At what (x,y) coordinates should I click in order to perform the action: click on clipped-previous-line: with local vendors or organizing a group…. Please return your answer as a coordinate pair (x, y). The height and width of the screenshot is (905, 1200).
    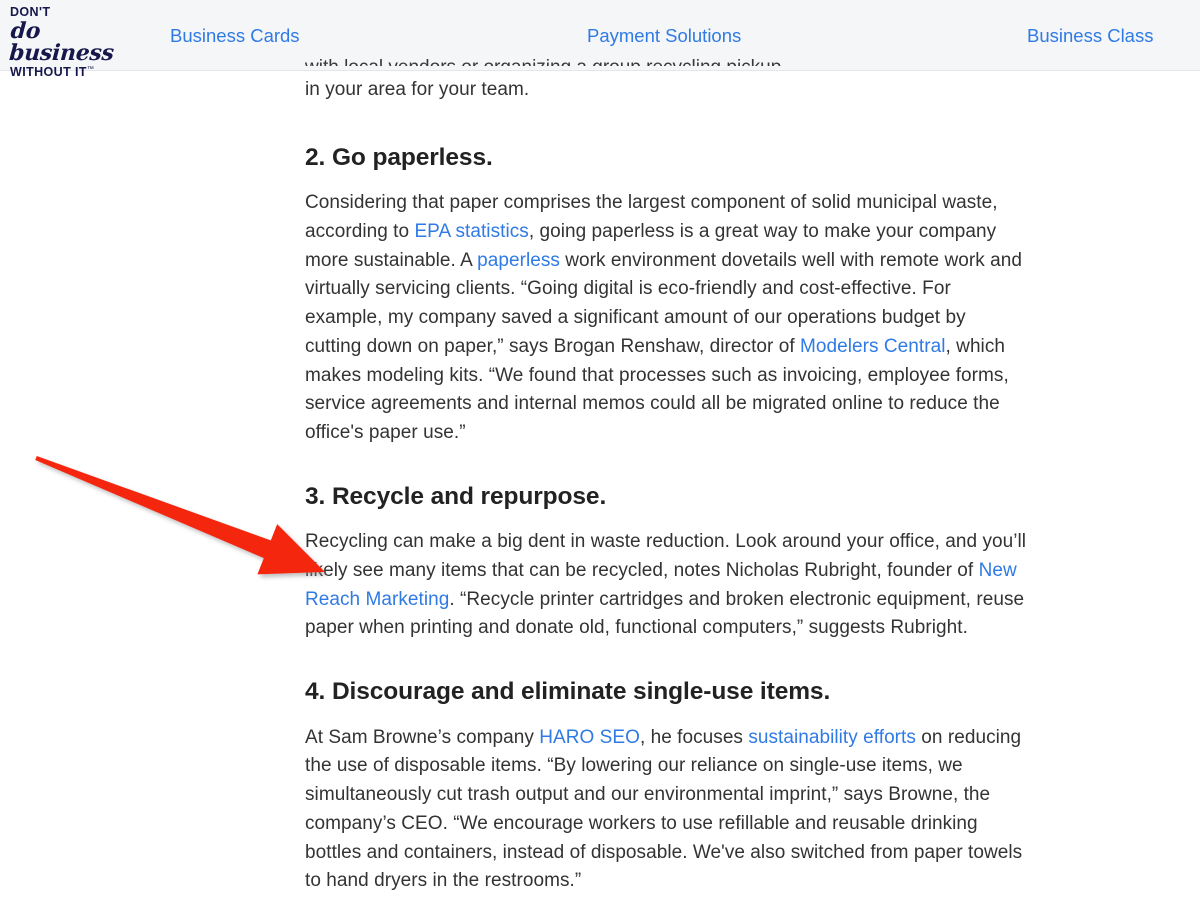
    Looking at the image, I should click on (666, 60).